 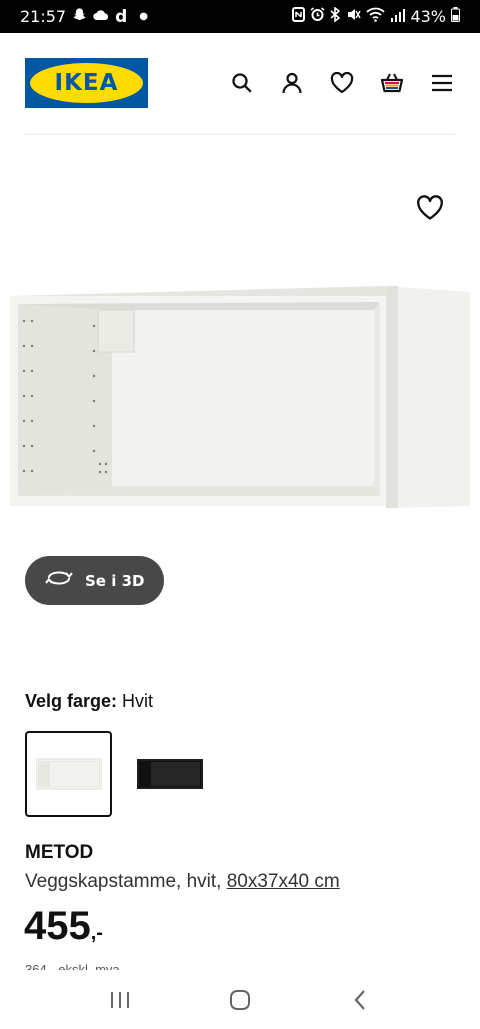 What do you see at coordinates (123, 881) in the screenshot?
I see `product-desc-text: Veggskapstamme, hvit,` at bounding box center [123, 881].